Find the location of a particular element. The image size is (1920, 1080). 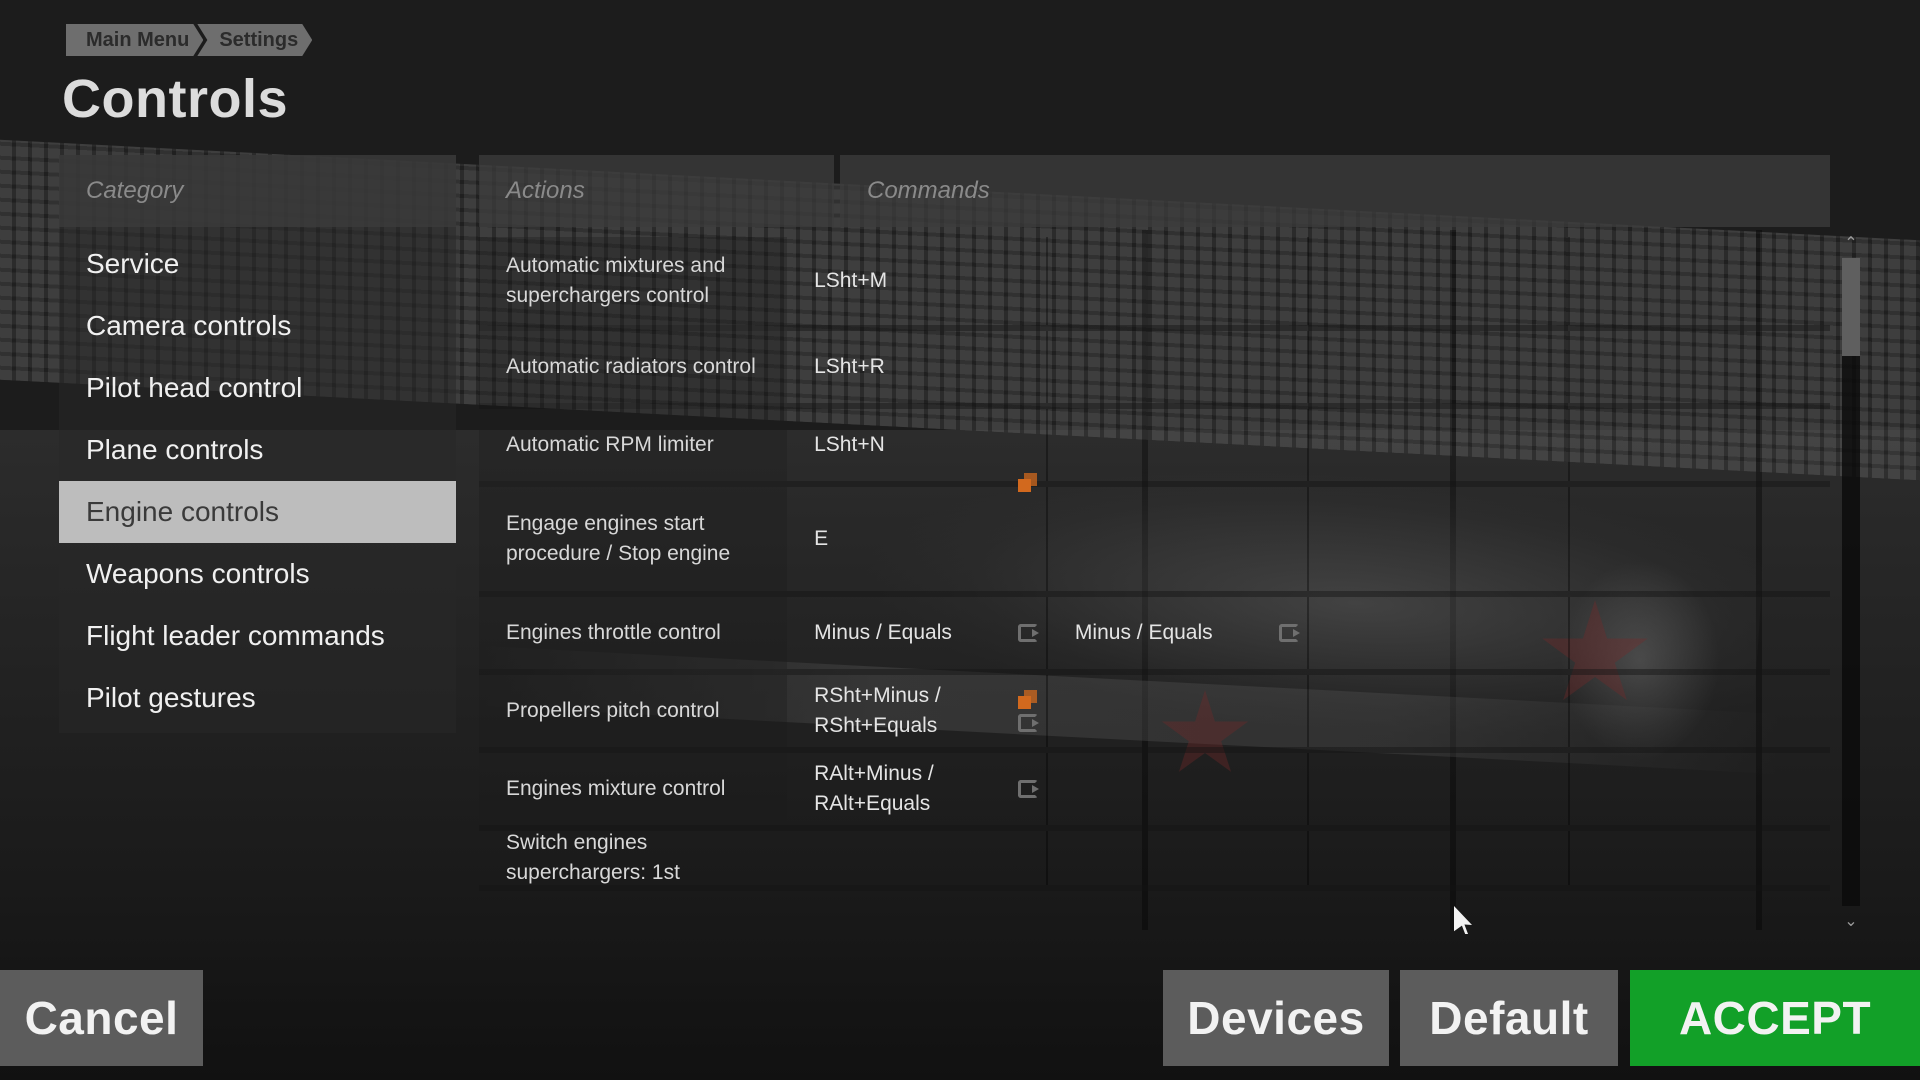

category-item: Engine controls is located at coordinates (257, 512).